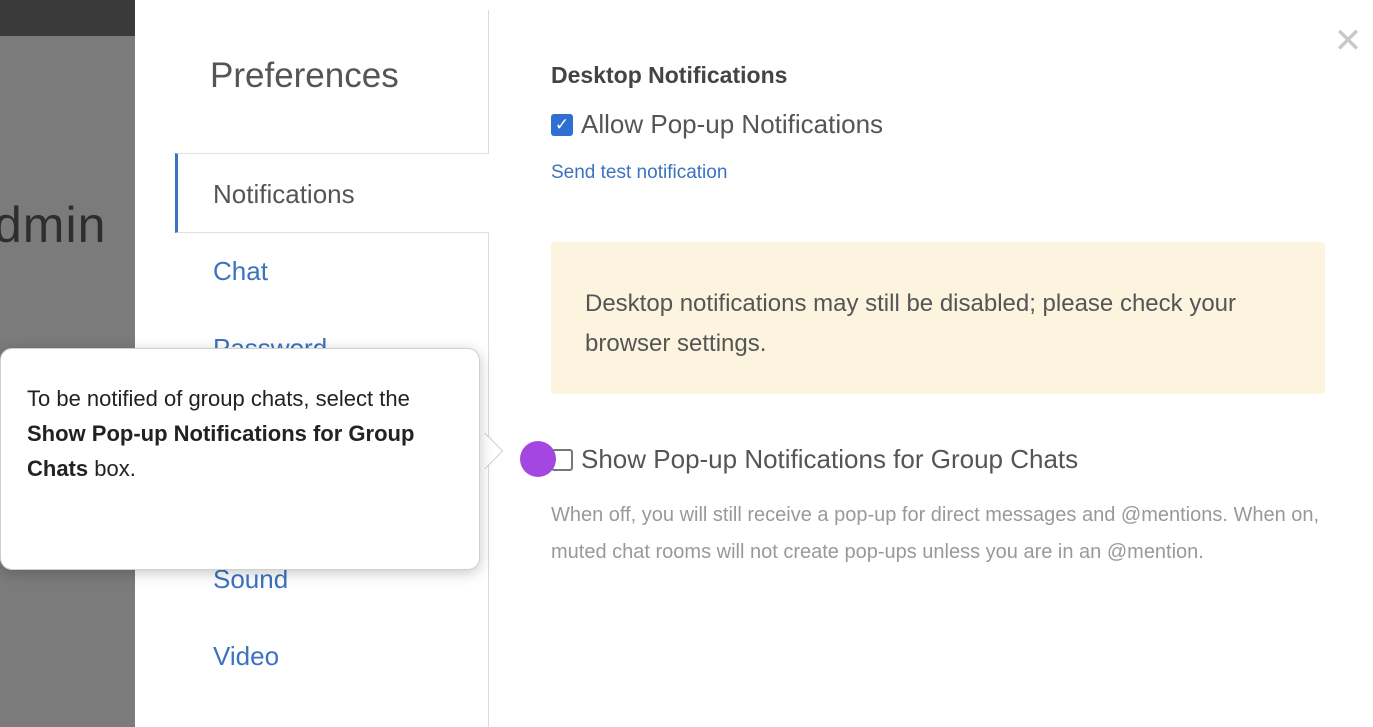  What do you see at coordinates (53, 225) in the screenshot?
I see `background-text: dmin` at bounding box center [53, 225].